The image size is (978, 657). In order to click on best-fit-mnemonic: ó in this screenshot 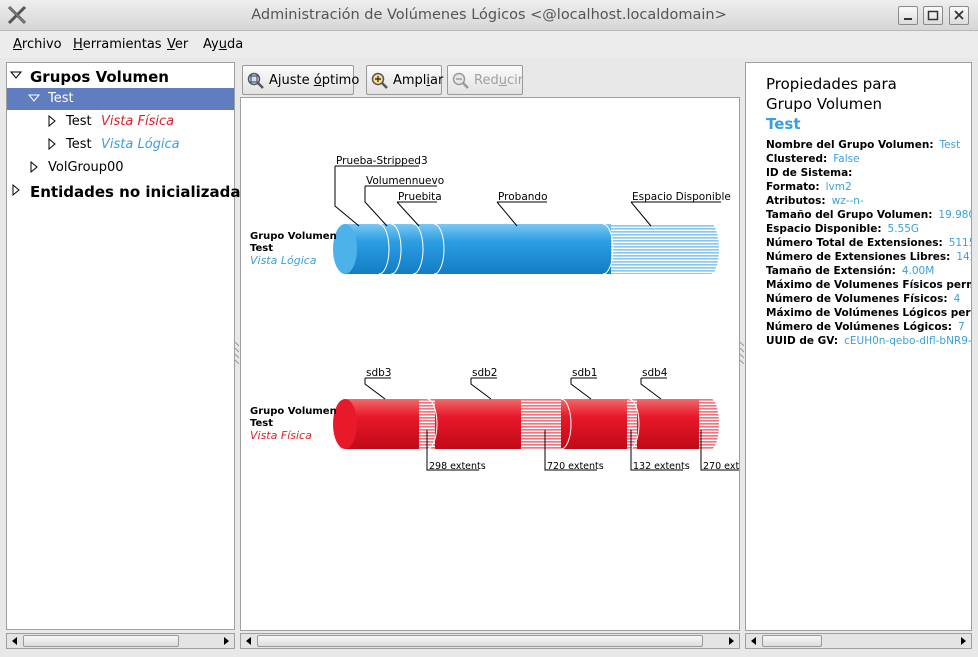, I will do `click(317, 80)`.